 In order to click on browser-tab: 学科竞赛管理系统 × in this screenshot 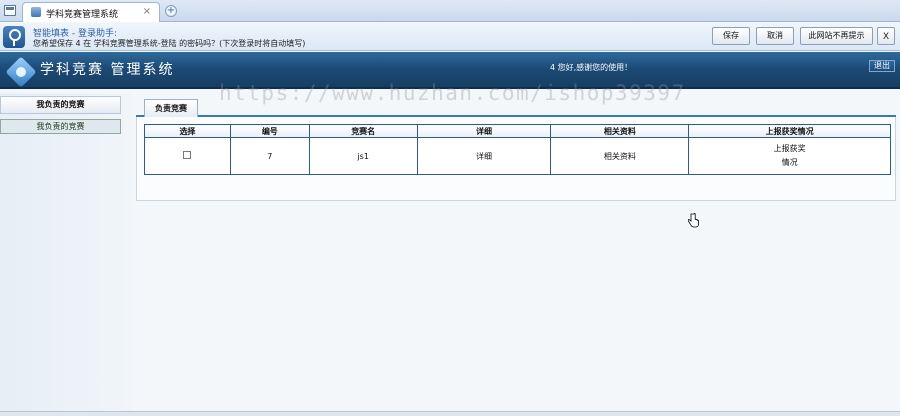, I will do `click(91, 12)`.